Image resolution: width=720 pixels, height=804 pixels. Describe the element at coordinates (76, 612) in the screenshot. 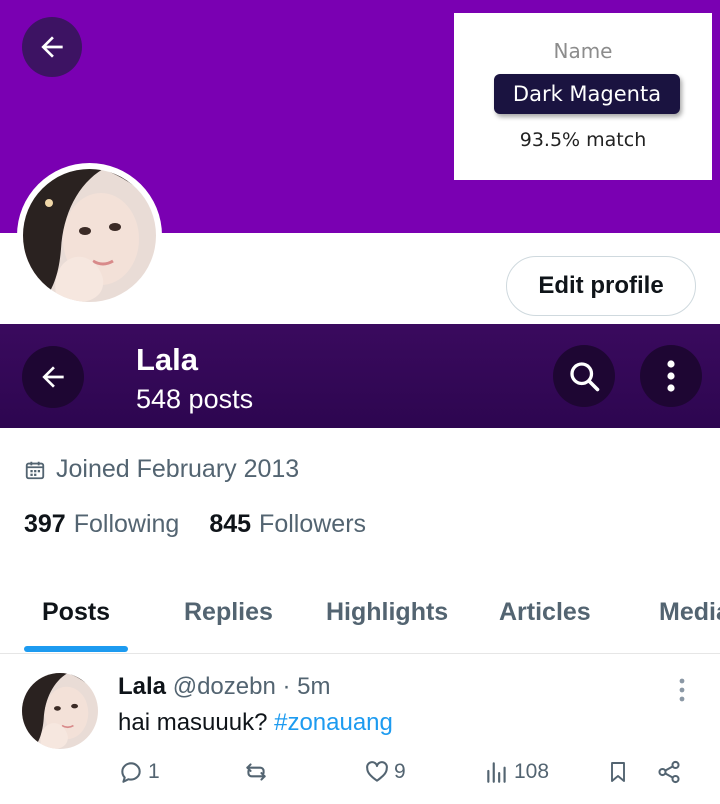

I see `tab-posts: Posts` at that location.